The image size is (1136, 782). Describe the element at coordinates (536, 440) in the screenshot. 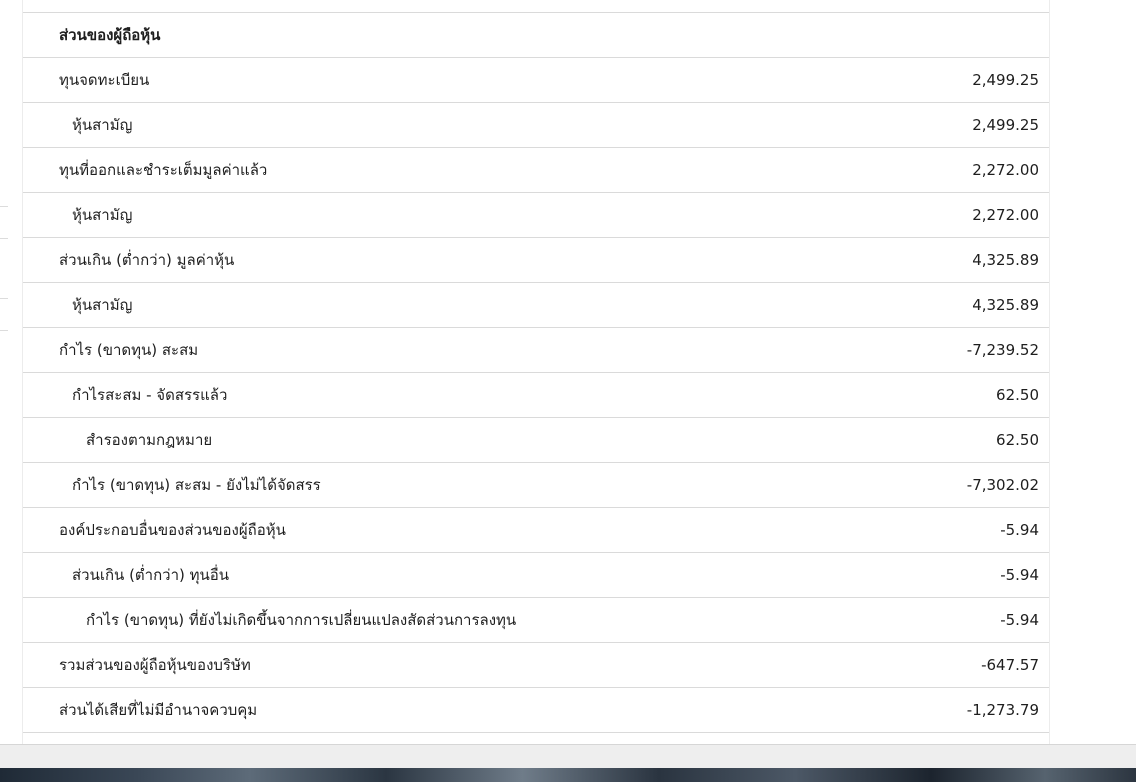

I see `table-row: สำรองตามกฎหมาย 62.50` at that location.